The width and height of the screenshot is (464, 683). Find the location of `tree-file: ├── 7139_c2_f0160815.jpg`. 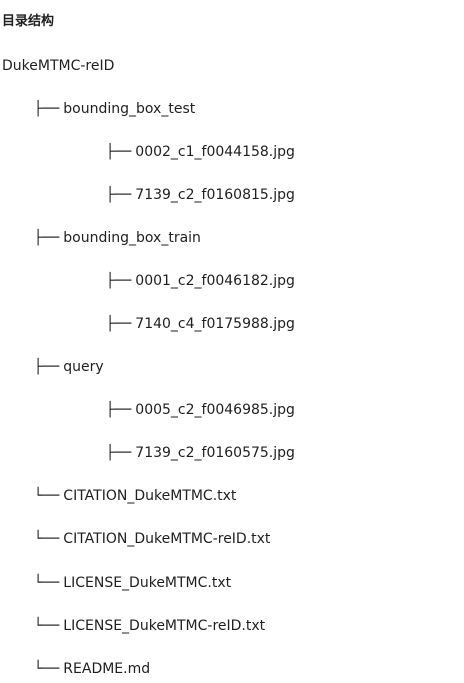

tree-file: ├── 7139_c2_f0160815.jpg is located at coordinates (200, 195).